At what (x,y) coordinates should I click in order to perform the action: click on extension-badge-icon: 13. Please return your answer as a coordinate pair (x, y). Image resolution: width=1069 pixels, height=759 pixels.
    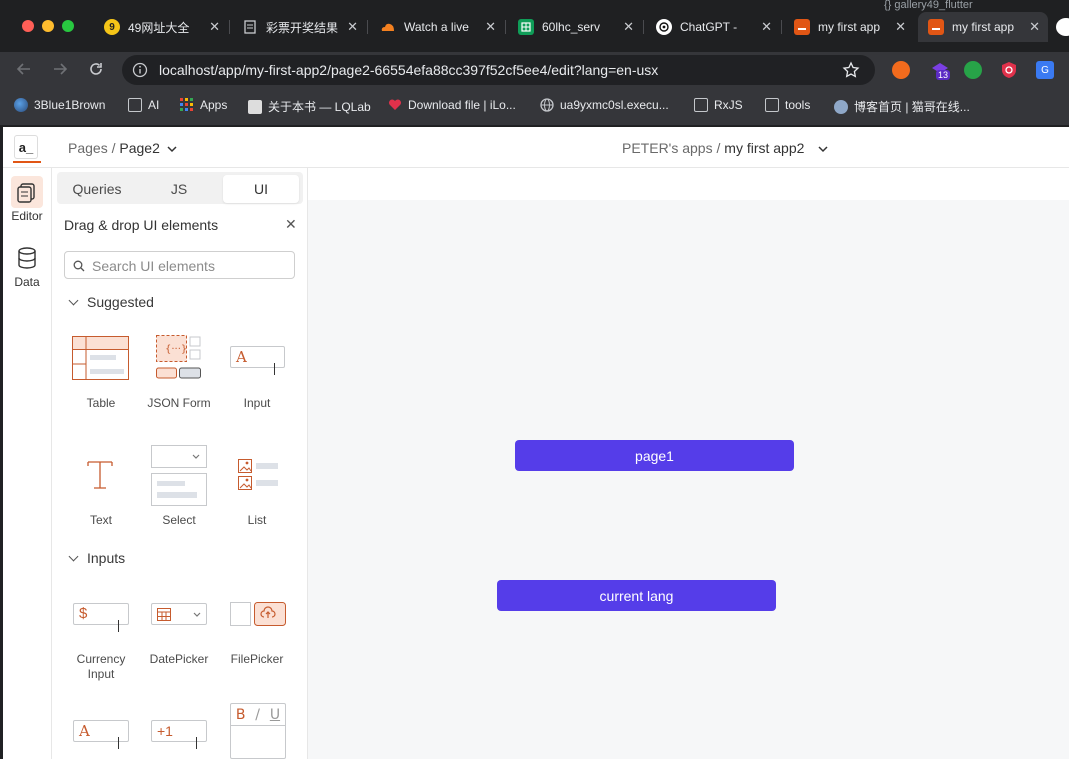
    Looking at the image, I should click on (940, 70).